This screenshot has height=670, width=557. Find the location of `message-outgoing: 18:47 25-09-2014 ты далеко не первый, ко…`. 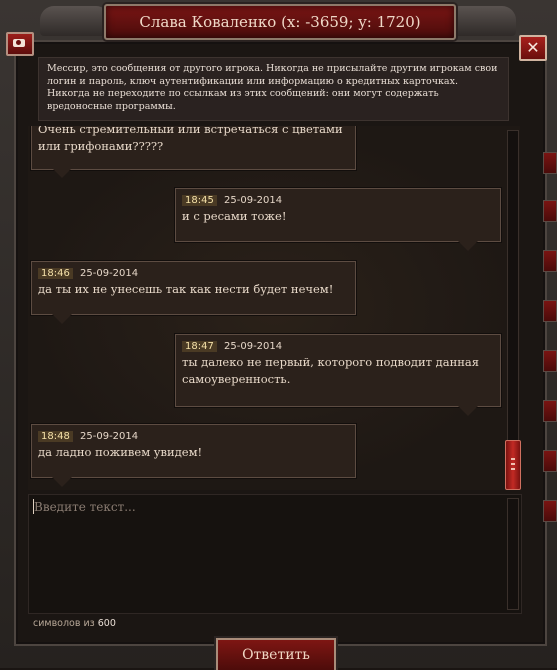

message-outgoing: 18:47 25-09-2014 ты далеко не первый, ко… is located at coordinates (338, 370).